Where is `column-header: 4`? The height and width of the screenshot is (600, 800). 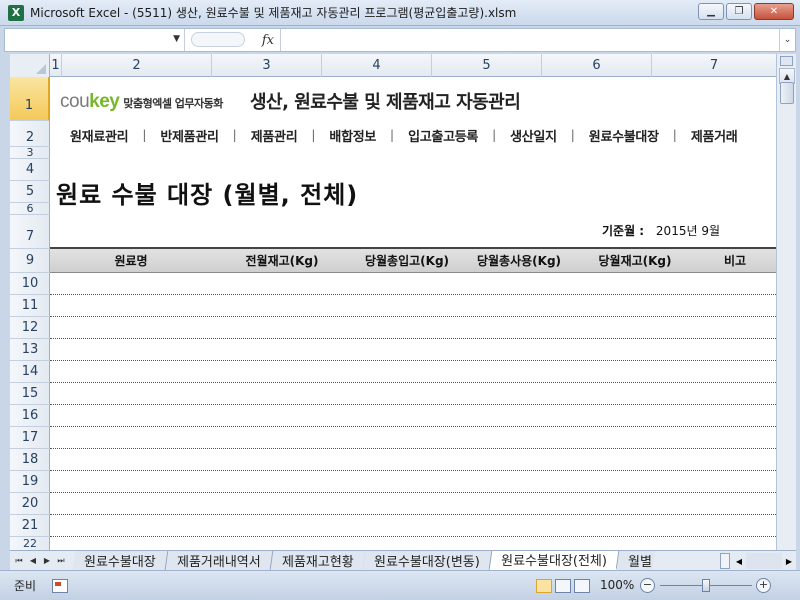
column-header: 4 is located at coordinates (377, 65).